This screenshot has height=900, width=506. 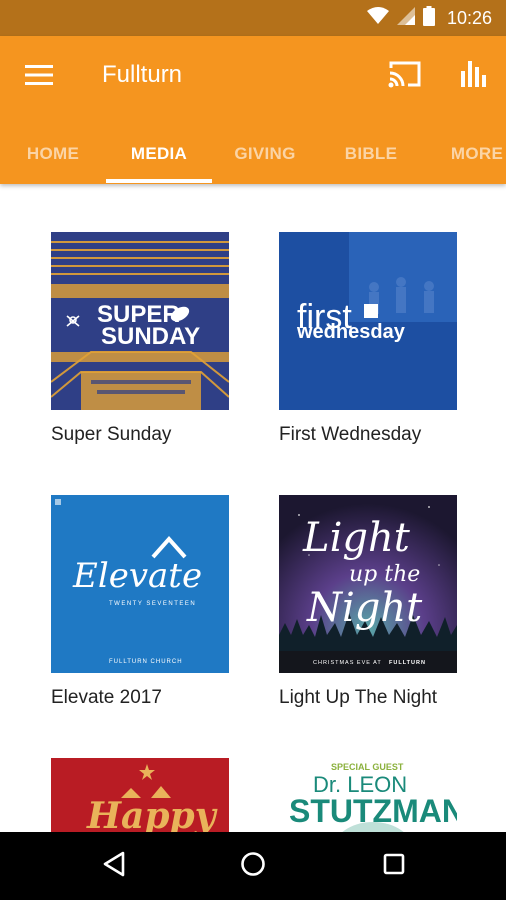 What do you see at coordinates (371, 154) in the screenshot?
I see `tab-bible: BIBLE` at bounding box center [371, 154].